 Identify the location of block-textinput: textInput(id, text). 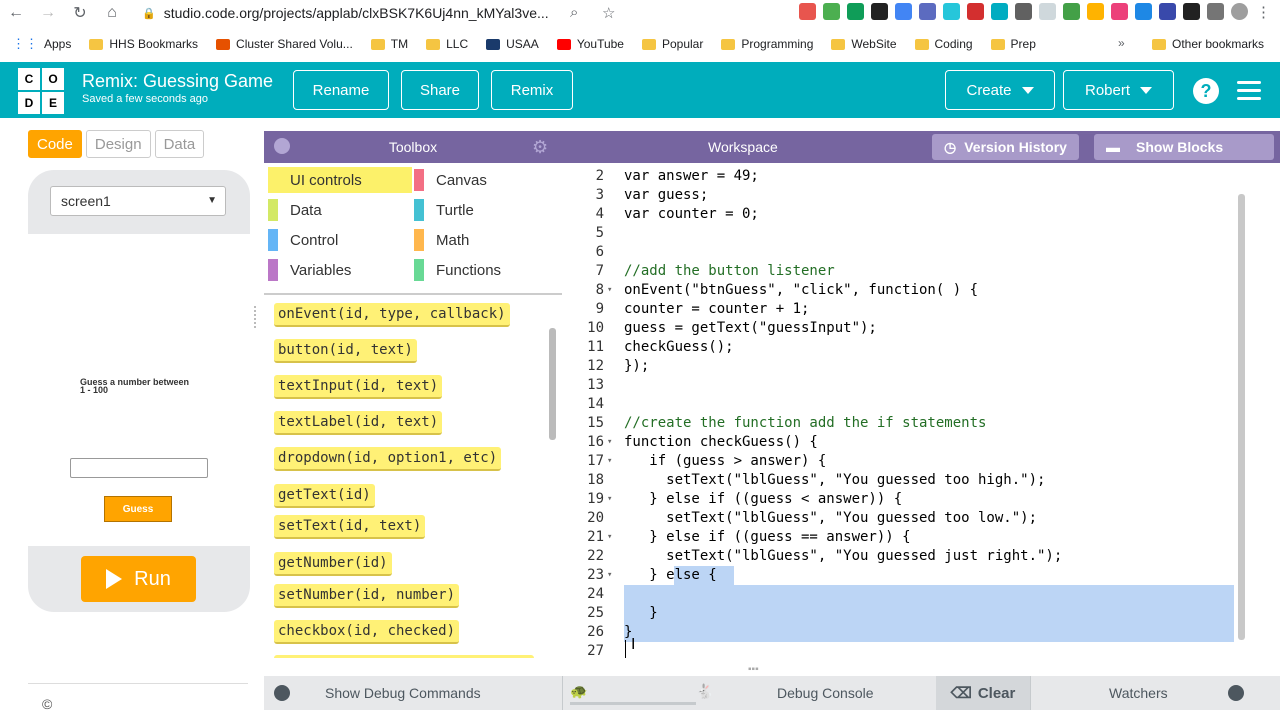
(358, 387).